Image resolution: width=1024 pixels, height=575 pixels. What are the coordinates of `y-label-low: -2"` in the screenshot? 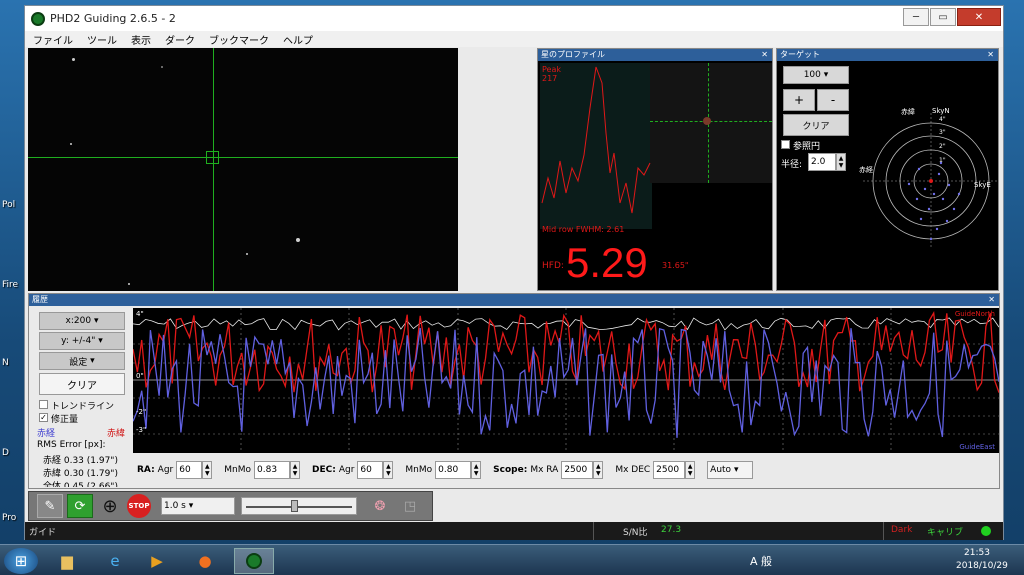 It's located at (141, 412).